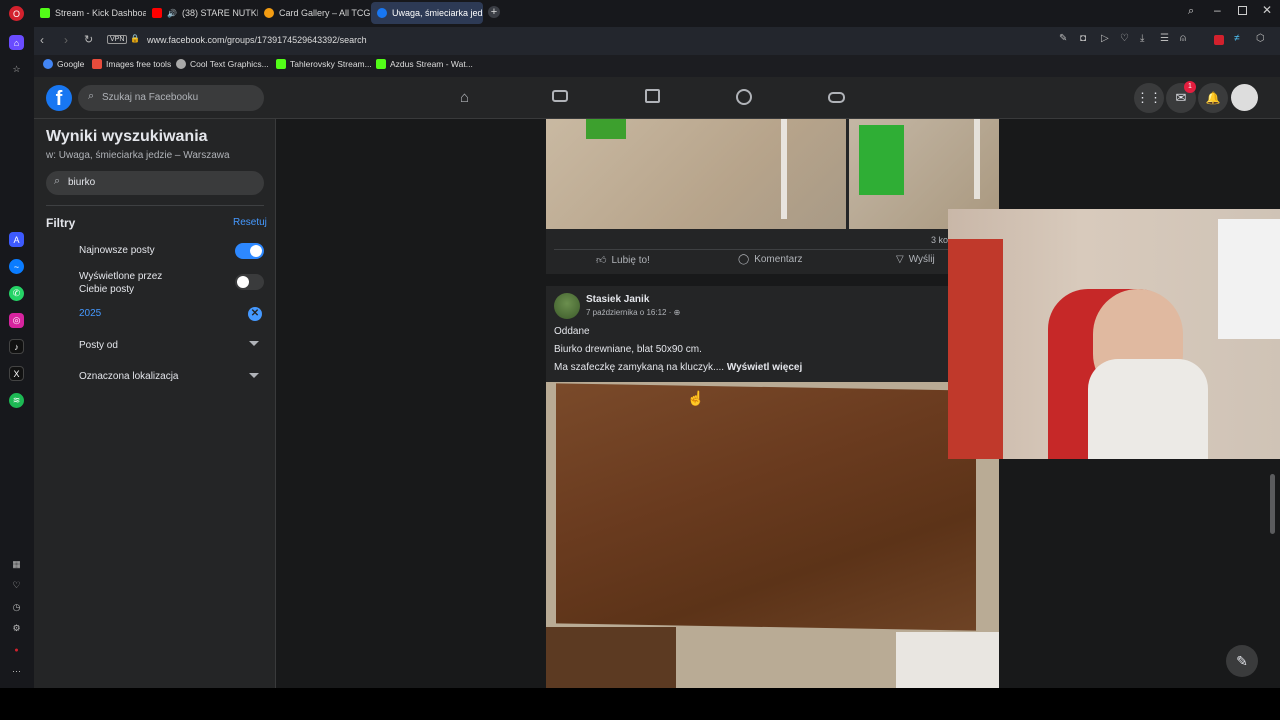 This screenshot has width=1280, height=720. Describe the element at coordinates (98, 345) in the screenshot. I see `posts-from-dropdown: Posty od` at that location.